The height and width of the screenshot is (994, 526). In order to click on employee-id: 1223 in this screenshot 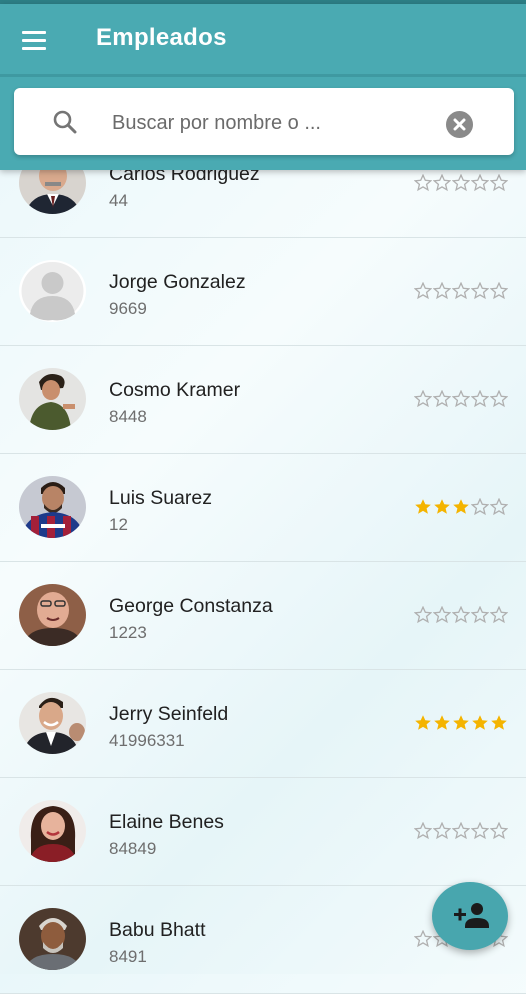, I will do `click(128, 632)`.